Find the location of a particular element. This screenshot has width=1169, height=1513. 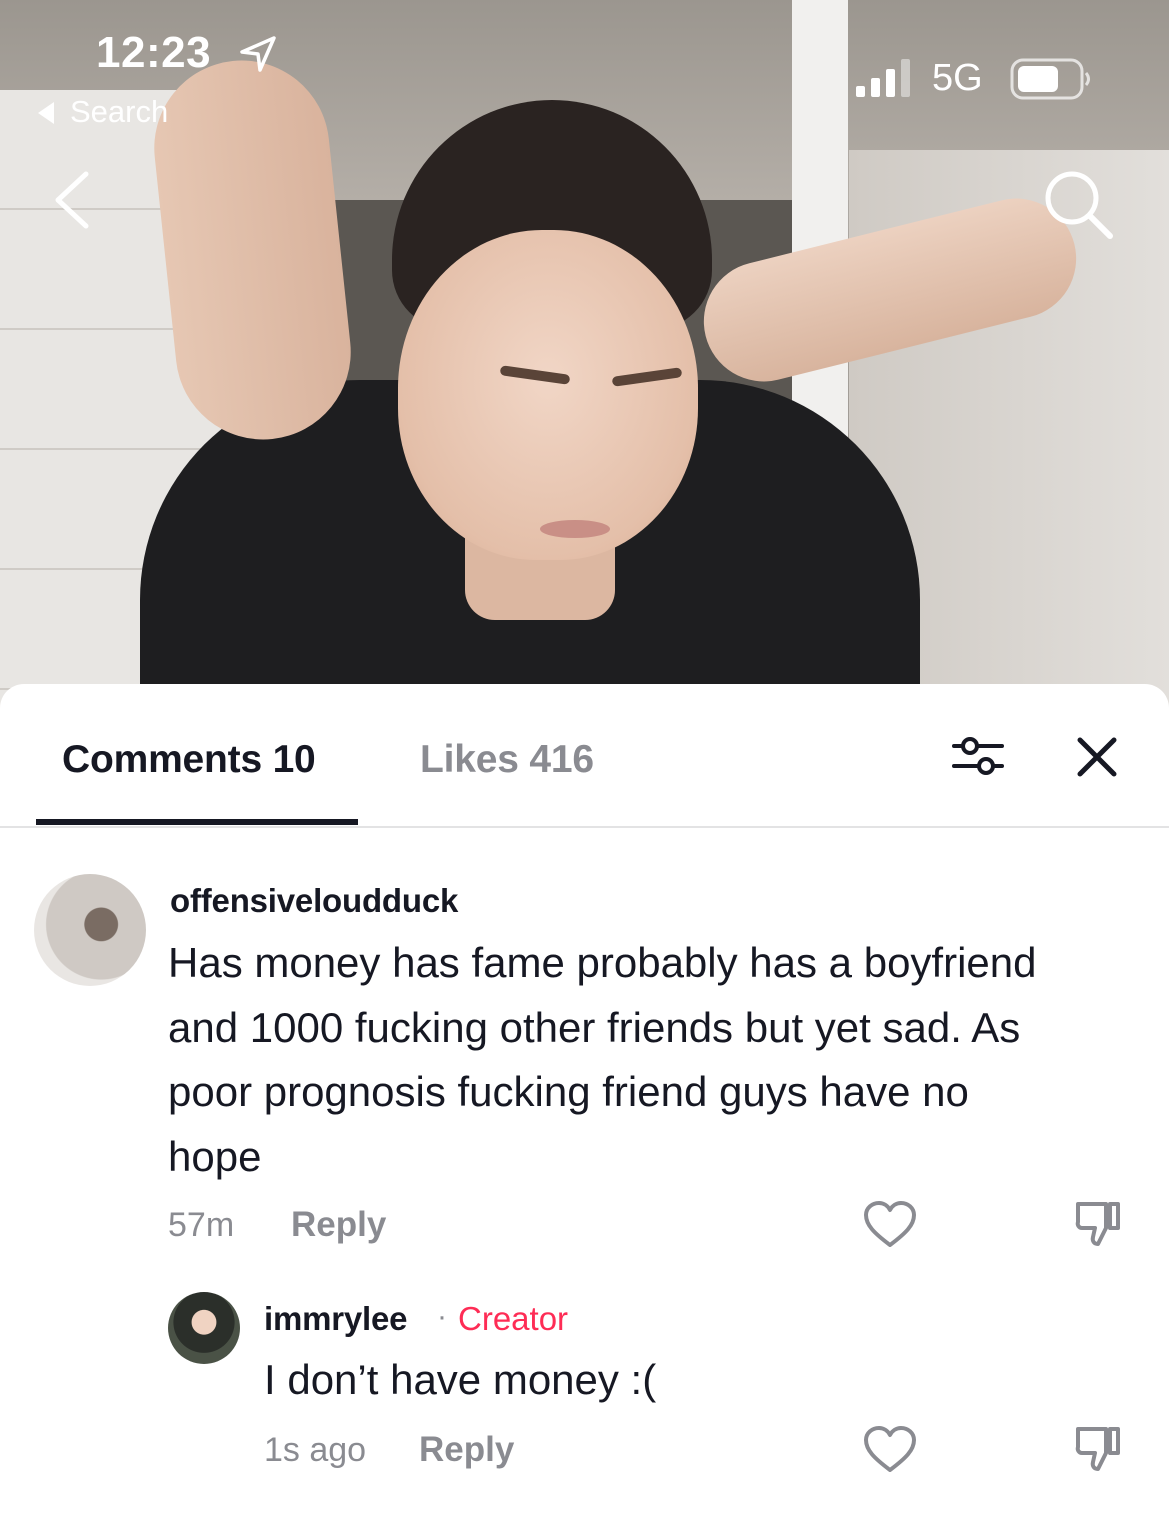

video-person-lips is located at coordinates (575, 529).